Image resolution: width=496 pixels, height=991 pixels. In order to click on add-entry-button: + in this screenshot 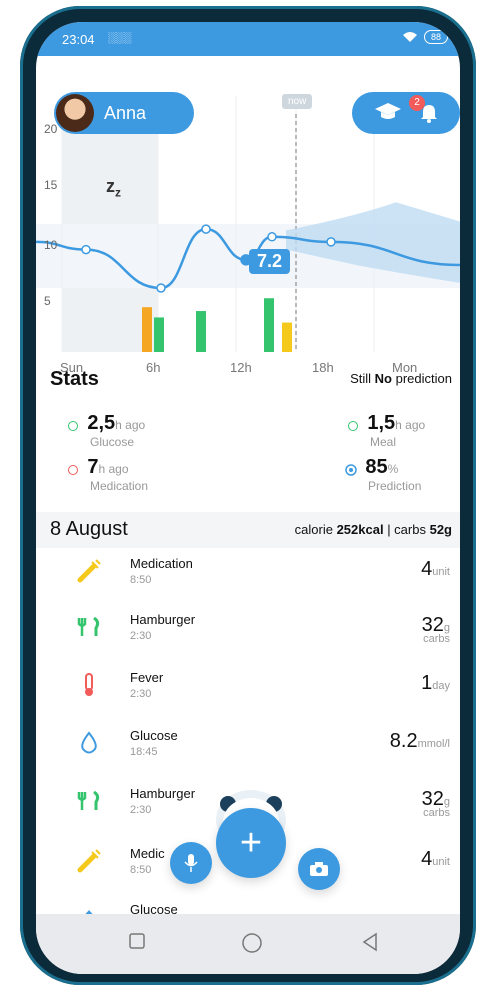, I will do `click(251, 843)`.